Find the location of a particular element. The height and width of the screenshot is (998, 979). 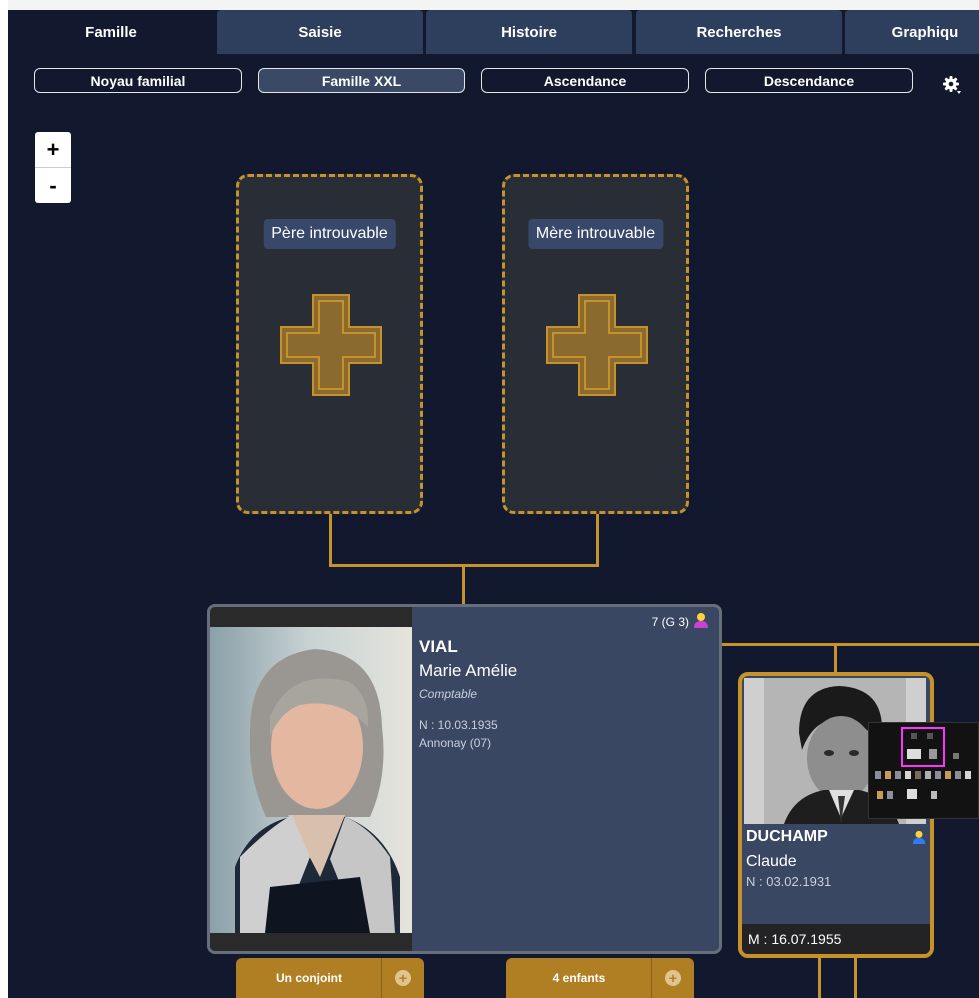

subnav-ascendance: Ascendance is located at coordinates (585, 80).